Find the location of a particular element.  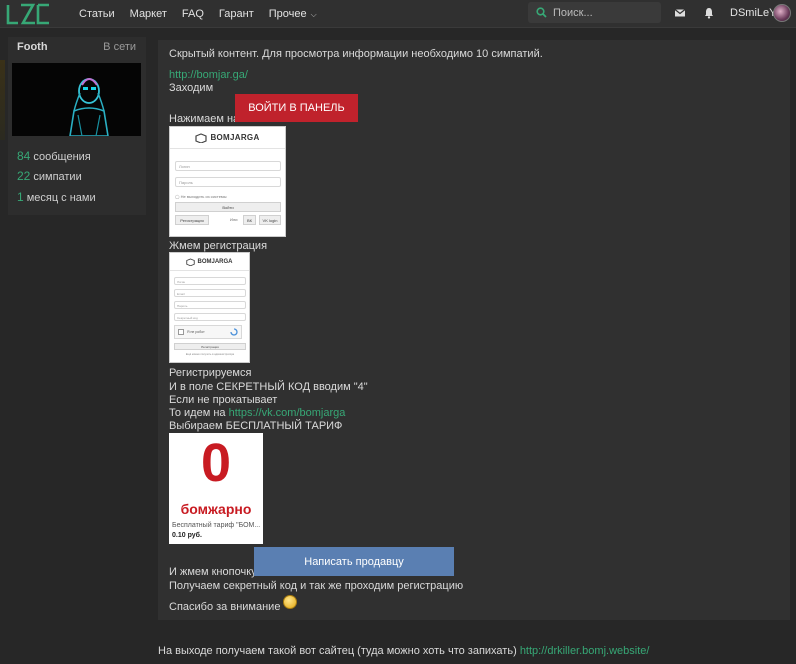

tile-brand: бомжарно is located at coordinates (216, 509).